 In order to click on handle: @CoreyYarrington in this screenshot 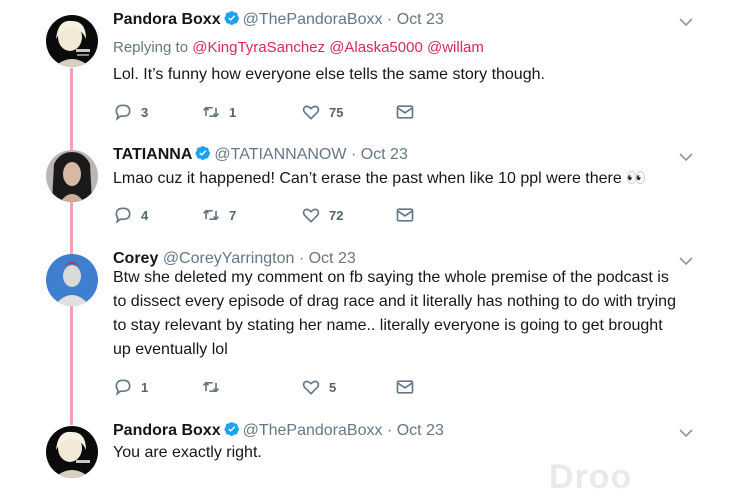, I will do `click(229, 258)`.